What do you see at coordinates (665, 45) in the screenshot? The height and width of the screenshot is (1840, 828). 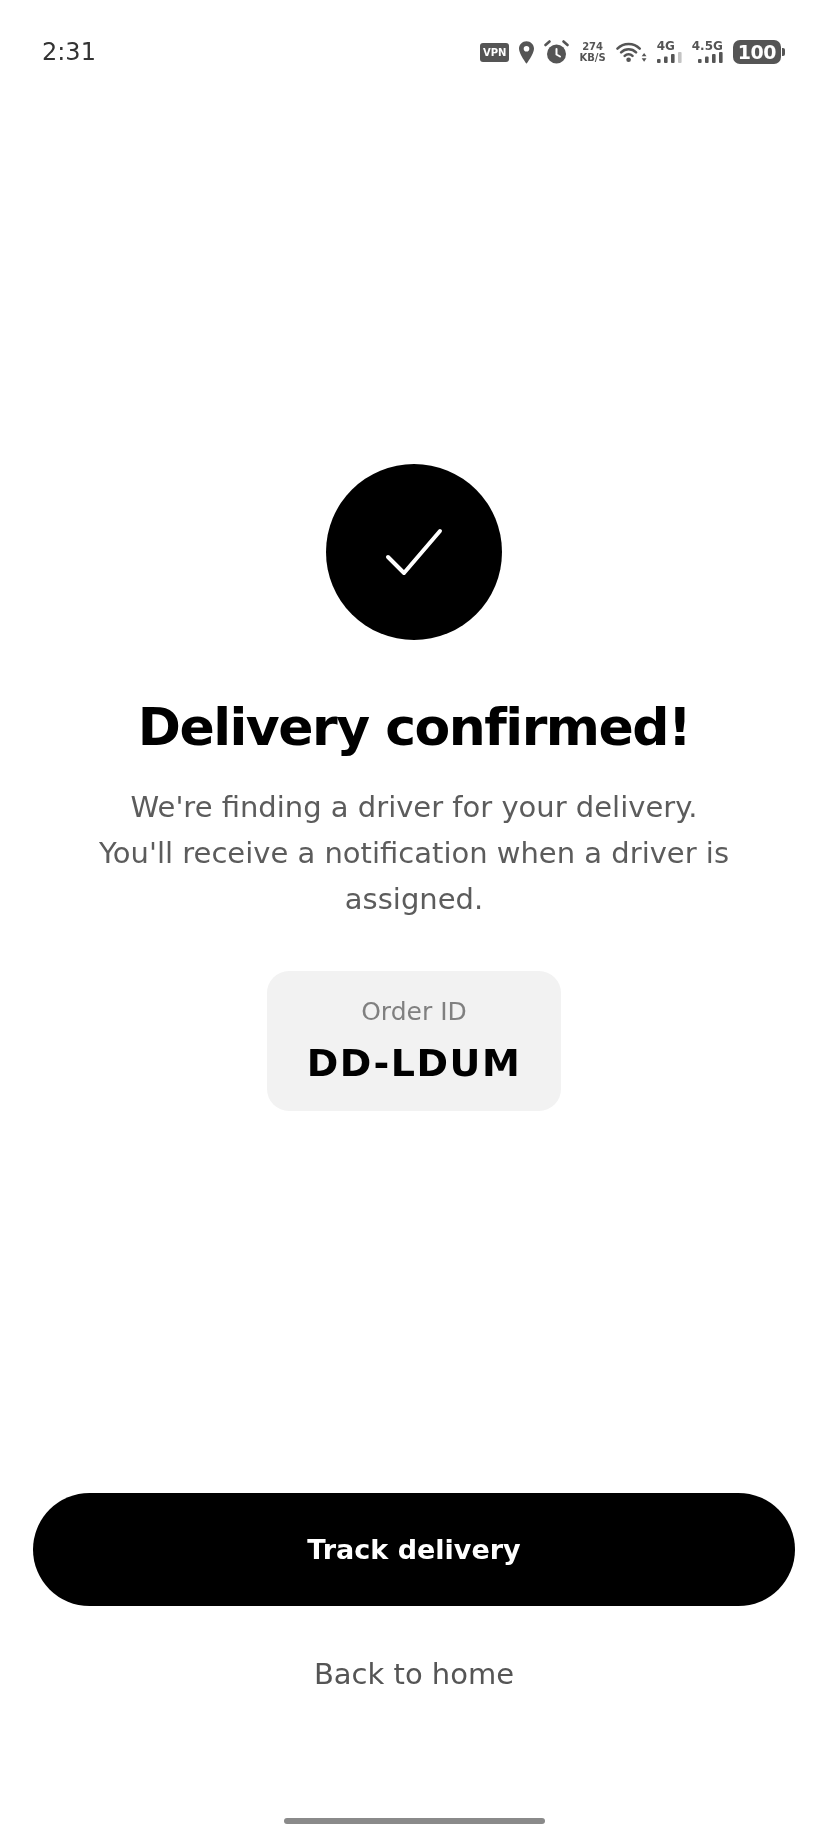 I see `network-type-label: 4G` at bounding box center [665, 45].